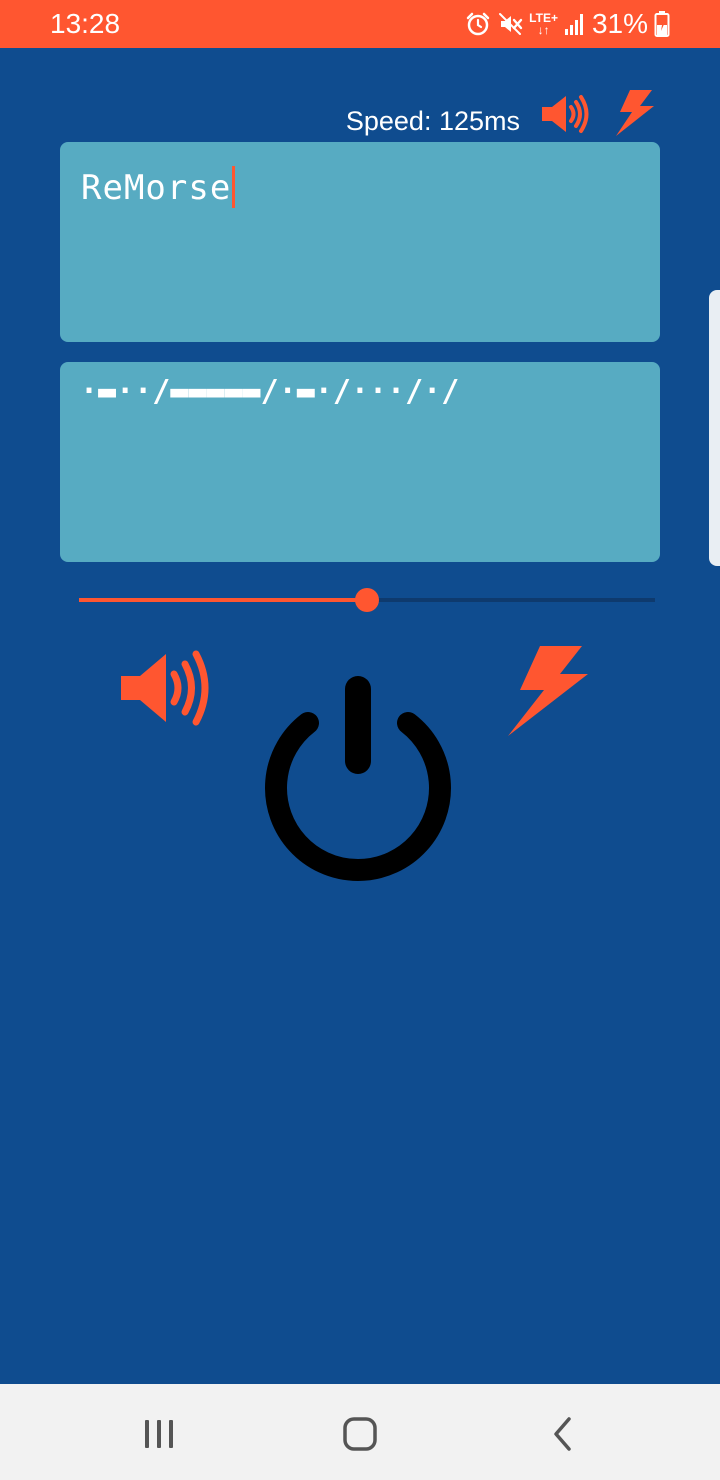 Image resolution: width=720 pixels, height=1480 pixels. I want to click on speed-label: Speed: 125ms, so click(432, 121).